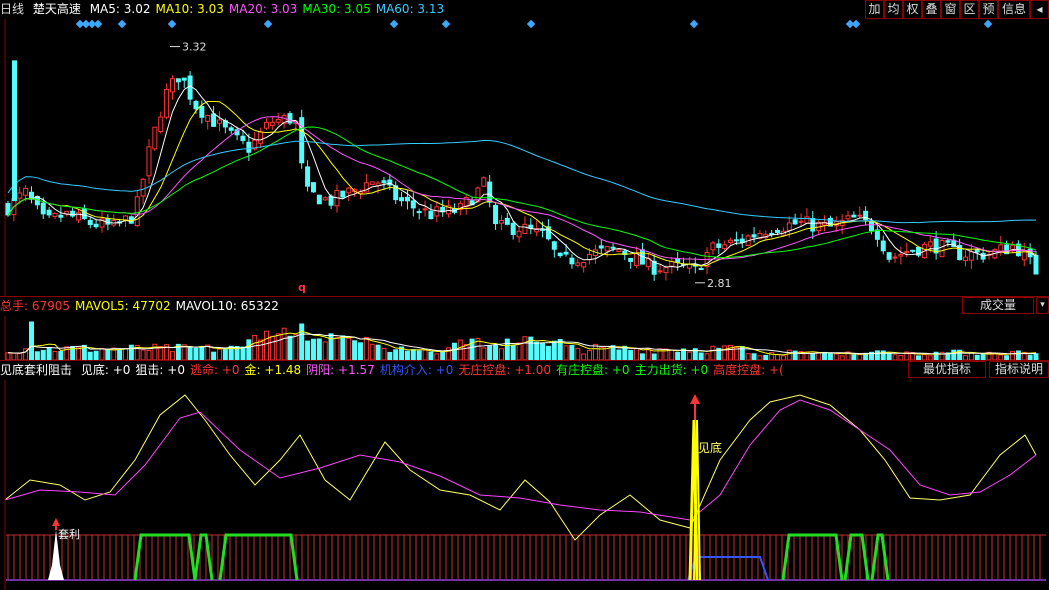  I want to click on controlled-zone, so click(165, 557).